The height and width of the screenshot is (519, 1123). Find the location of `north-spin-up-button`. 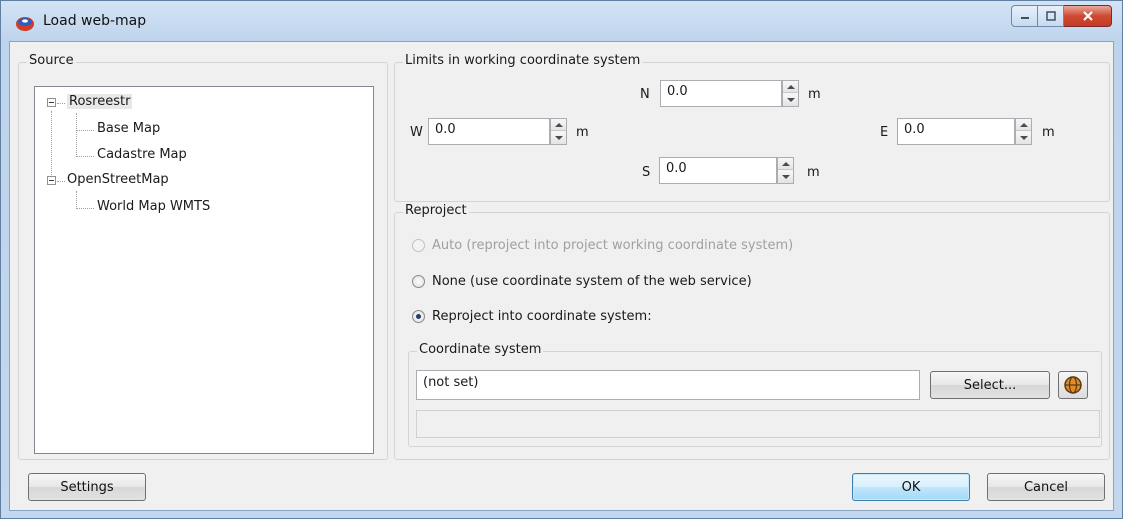

north-spin-up-button is located at coordinates (790, 87).